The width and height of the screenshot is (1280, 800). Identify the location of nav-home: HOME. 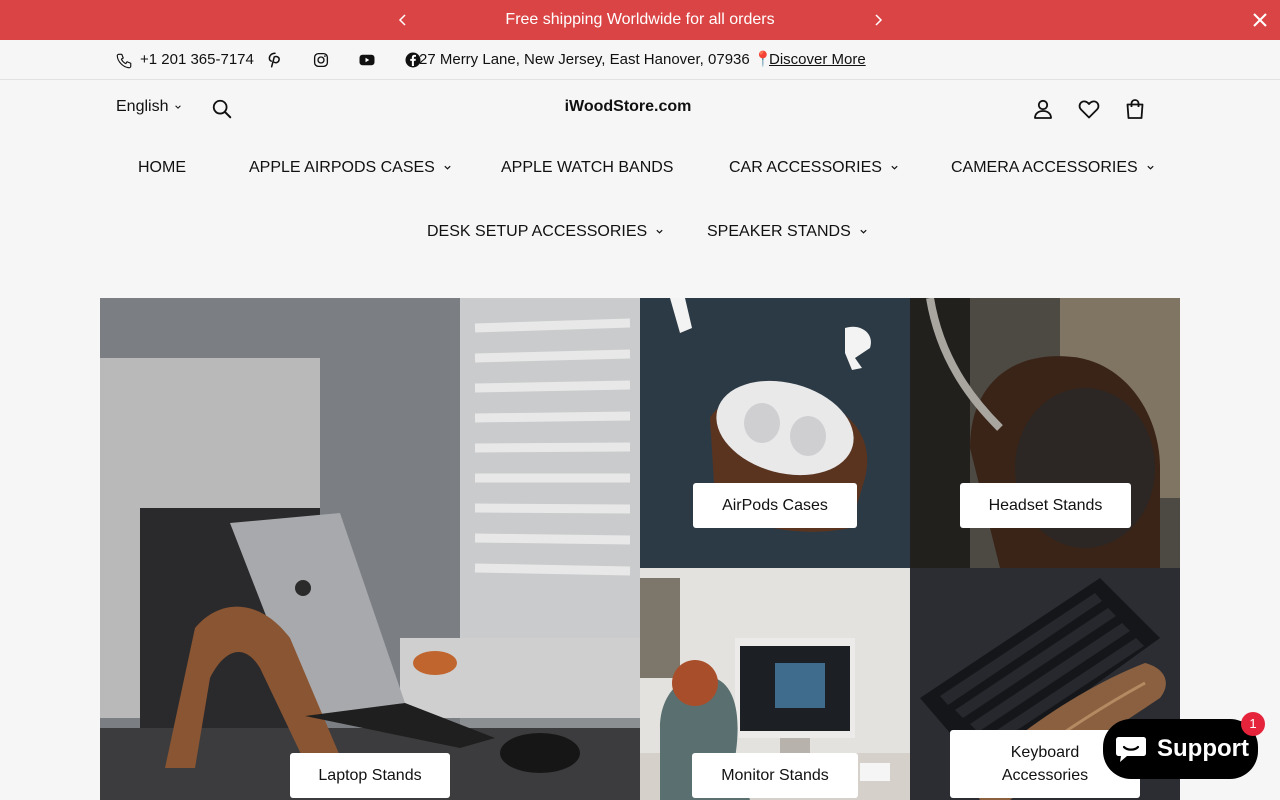
(162, 168).